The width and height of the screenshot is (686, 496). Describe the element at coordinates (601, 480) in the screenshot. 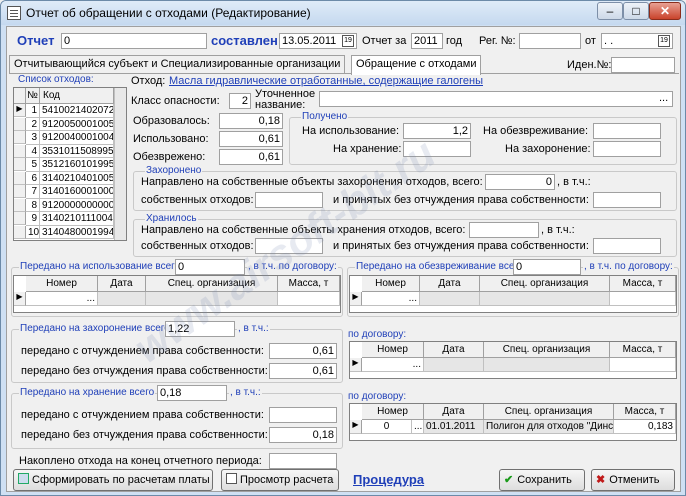

I see `cancel-icon: ✖` at that location.